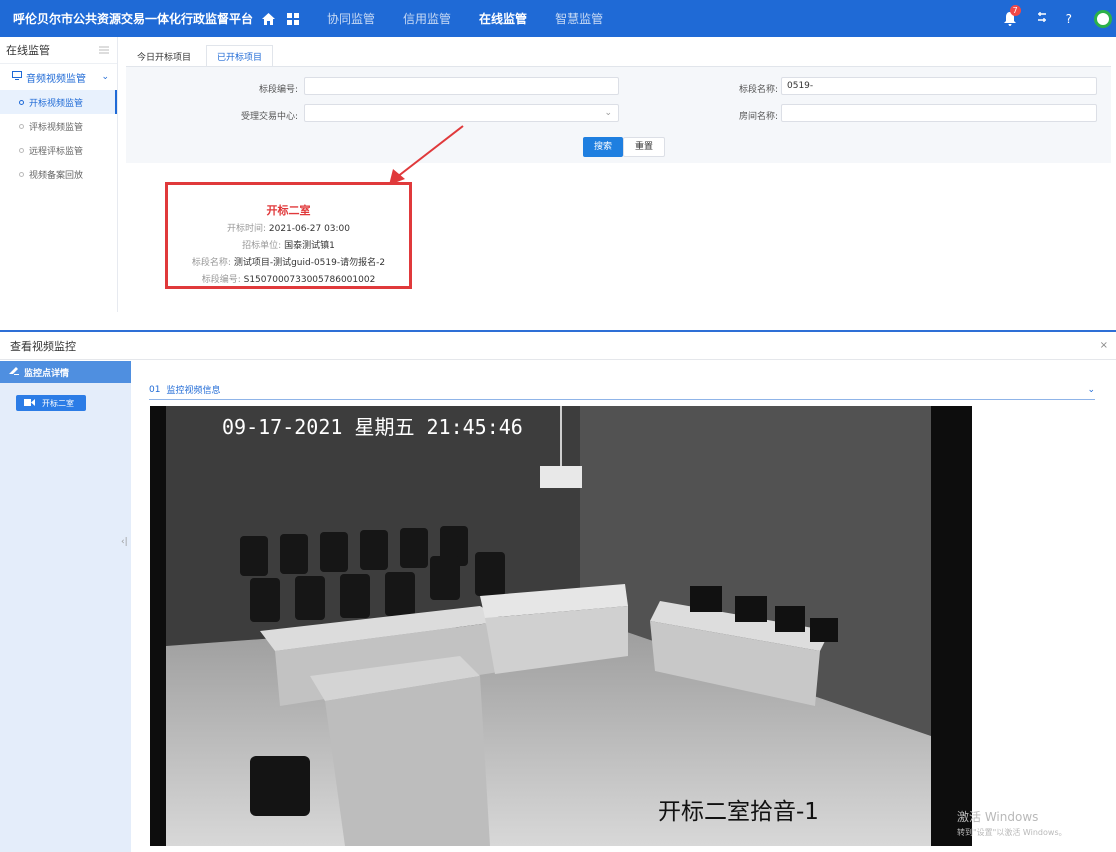  Describe the element at coordinates (622, 390) in the screenshot. I see `video-section-header: 01 监控视频信息 ⌄` at that location.